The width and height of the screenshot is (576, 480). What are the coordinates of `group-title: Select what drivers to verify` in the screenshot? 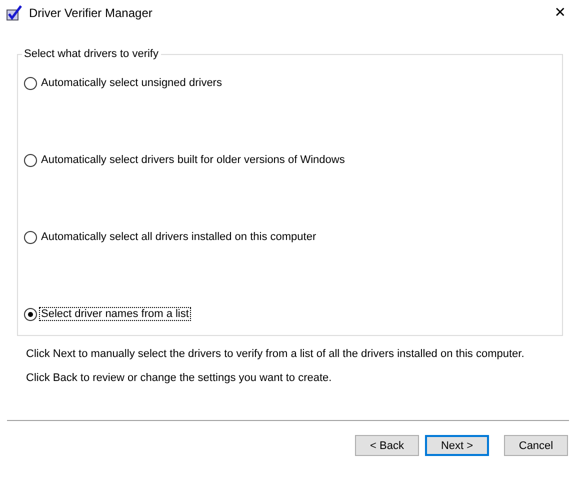 It's located at (91, 54).